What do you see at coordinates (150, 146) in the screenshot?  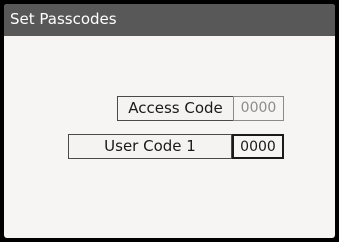 I see `user-code-1-label: User Code 1` at bounding box center [150, 146].